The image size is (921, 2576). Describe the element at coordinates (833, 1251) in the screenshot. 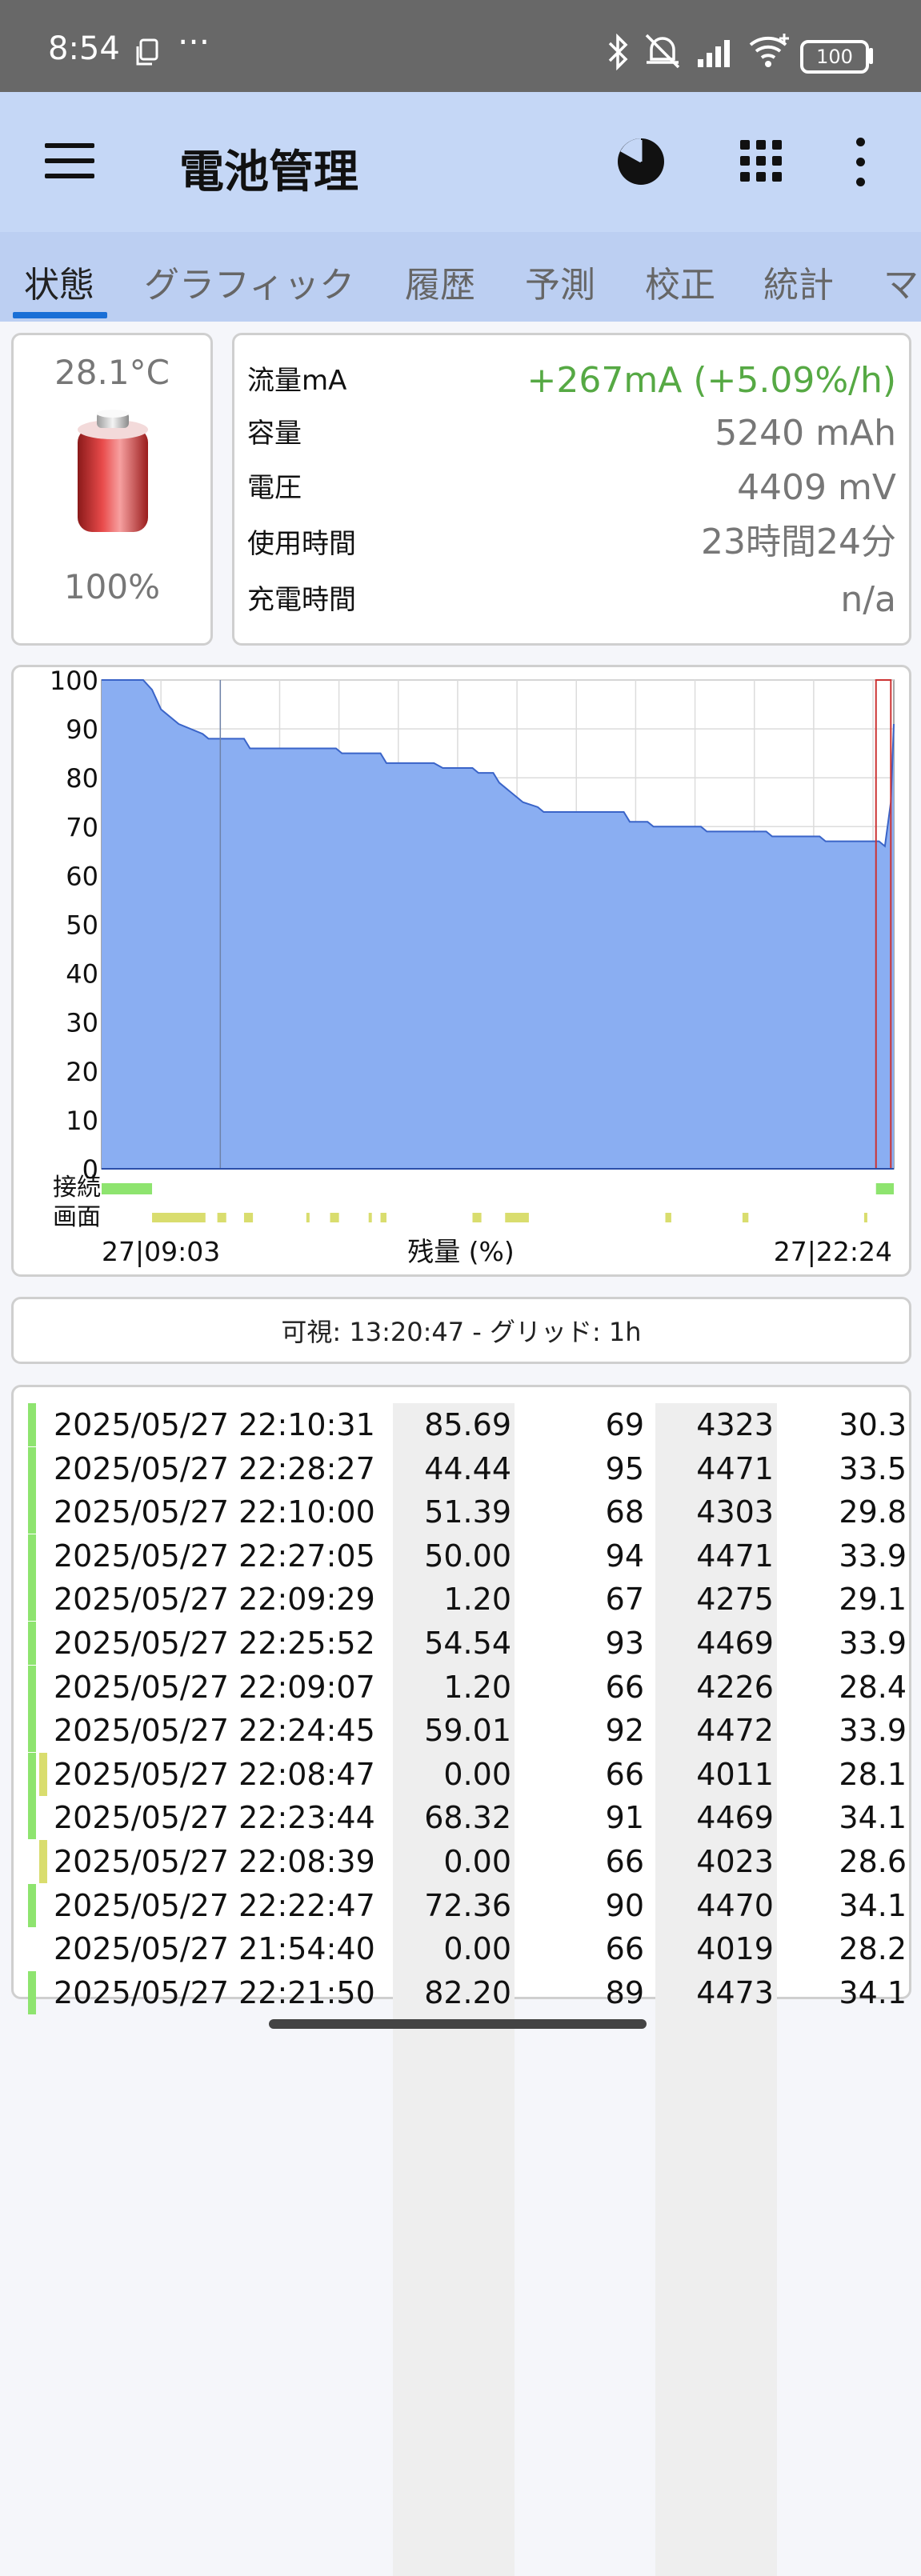

I see `x-end-label: 27|22:24` at that location.